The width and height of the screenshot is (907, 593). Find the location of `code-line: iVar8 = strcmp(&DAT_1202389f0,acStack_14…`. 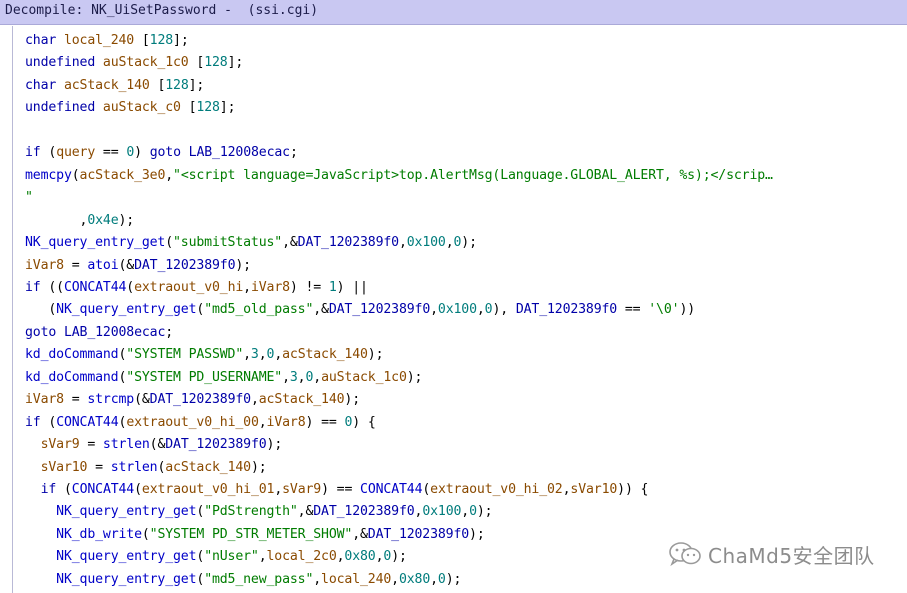

code-line: iVar8 = strcmp(&DAT_1202389f0,acStack_14… is located at coordinates (193, 400).